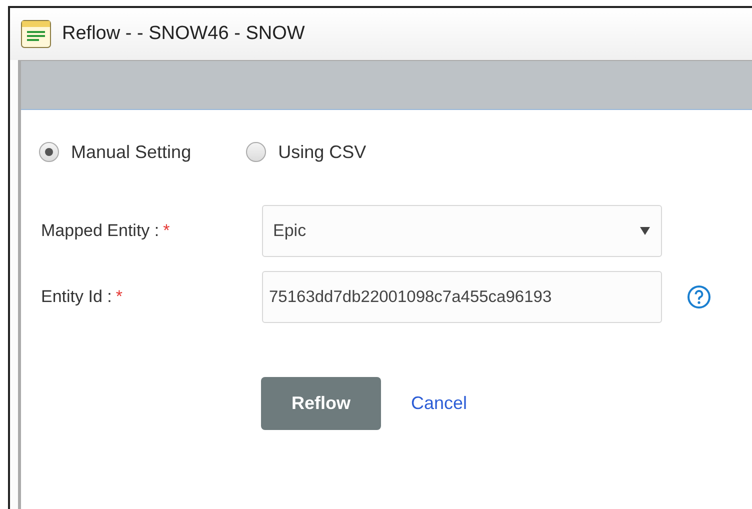 Image resolution: width=752 pixels, height=509 pixels. What do you see at coordinates (439, 403) in the screenshot?
I see `cancel-link: Cancel` at bounding box center [439, 403].